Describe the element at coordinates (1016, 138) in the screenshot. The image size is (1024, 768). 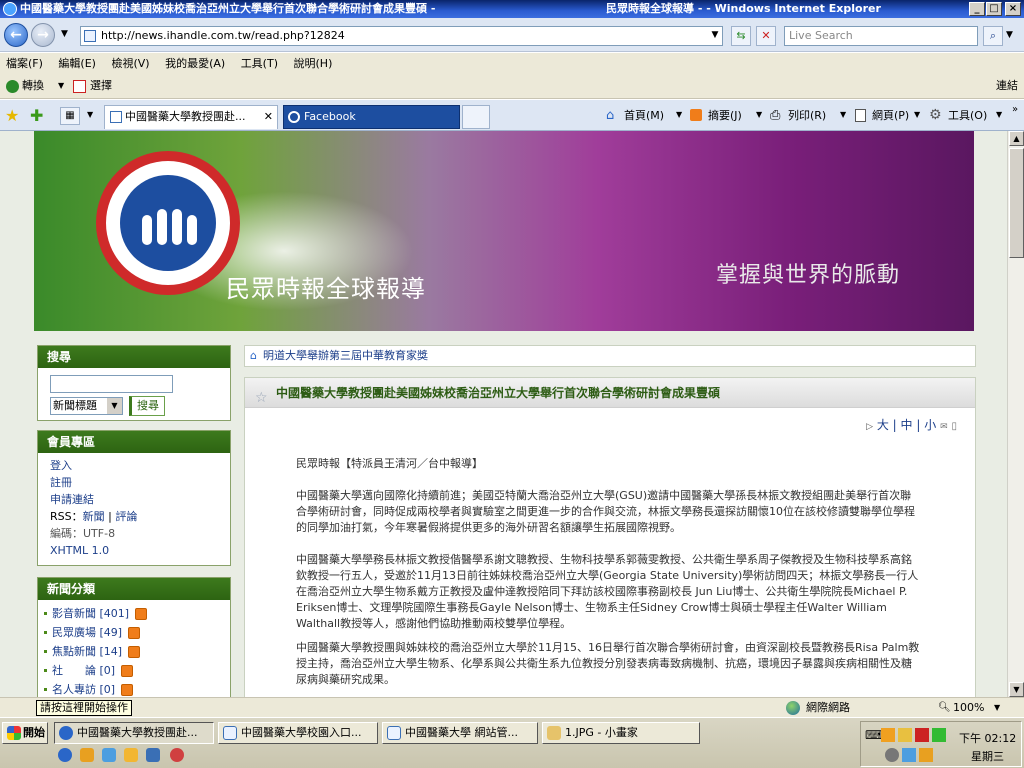
I see `scroll-up-arrow-icon: ▲` at that location.